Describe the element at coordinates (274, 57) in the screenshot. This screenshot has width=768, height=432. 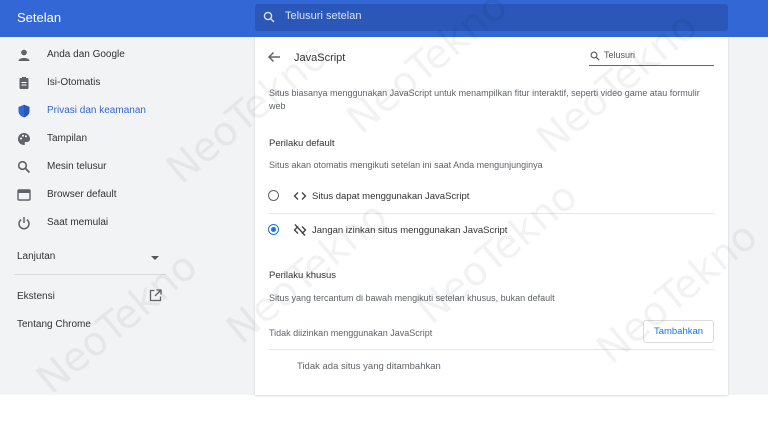
I see `back-arrow-icon` at that location.